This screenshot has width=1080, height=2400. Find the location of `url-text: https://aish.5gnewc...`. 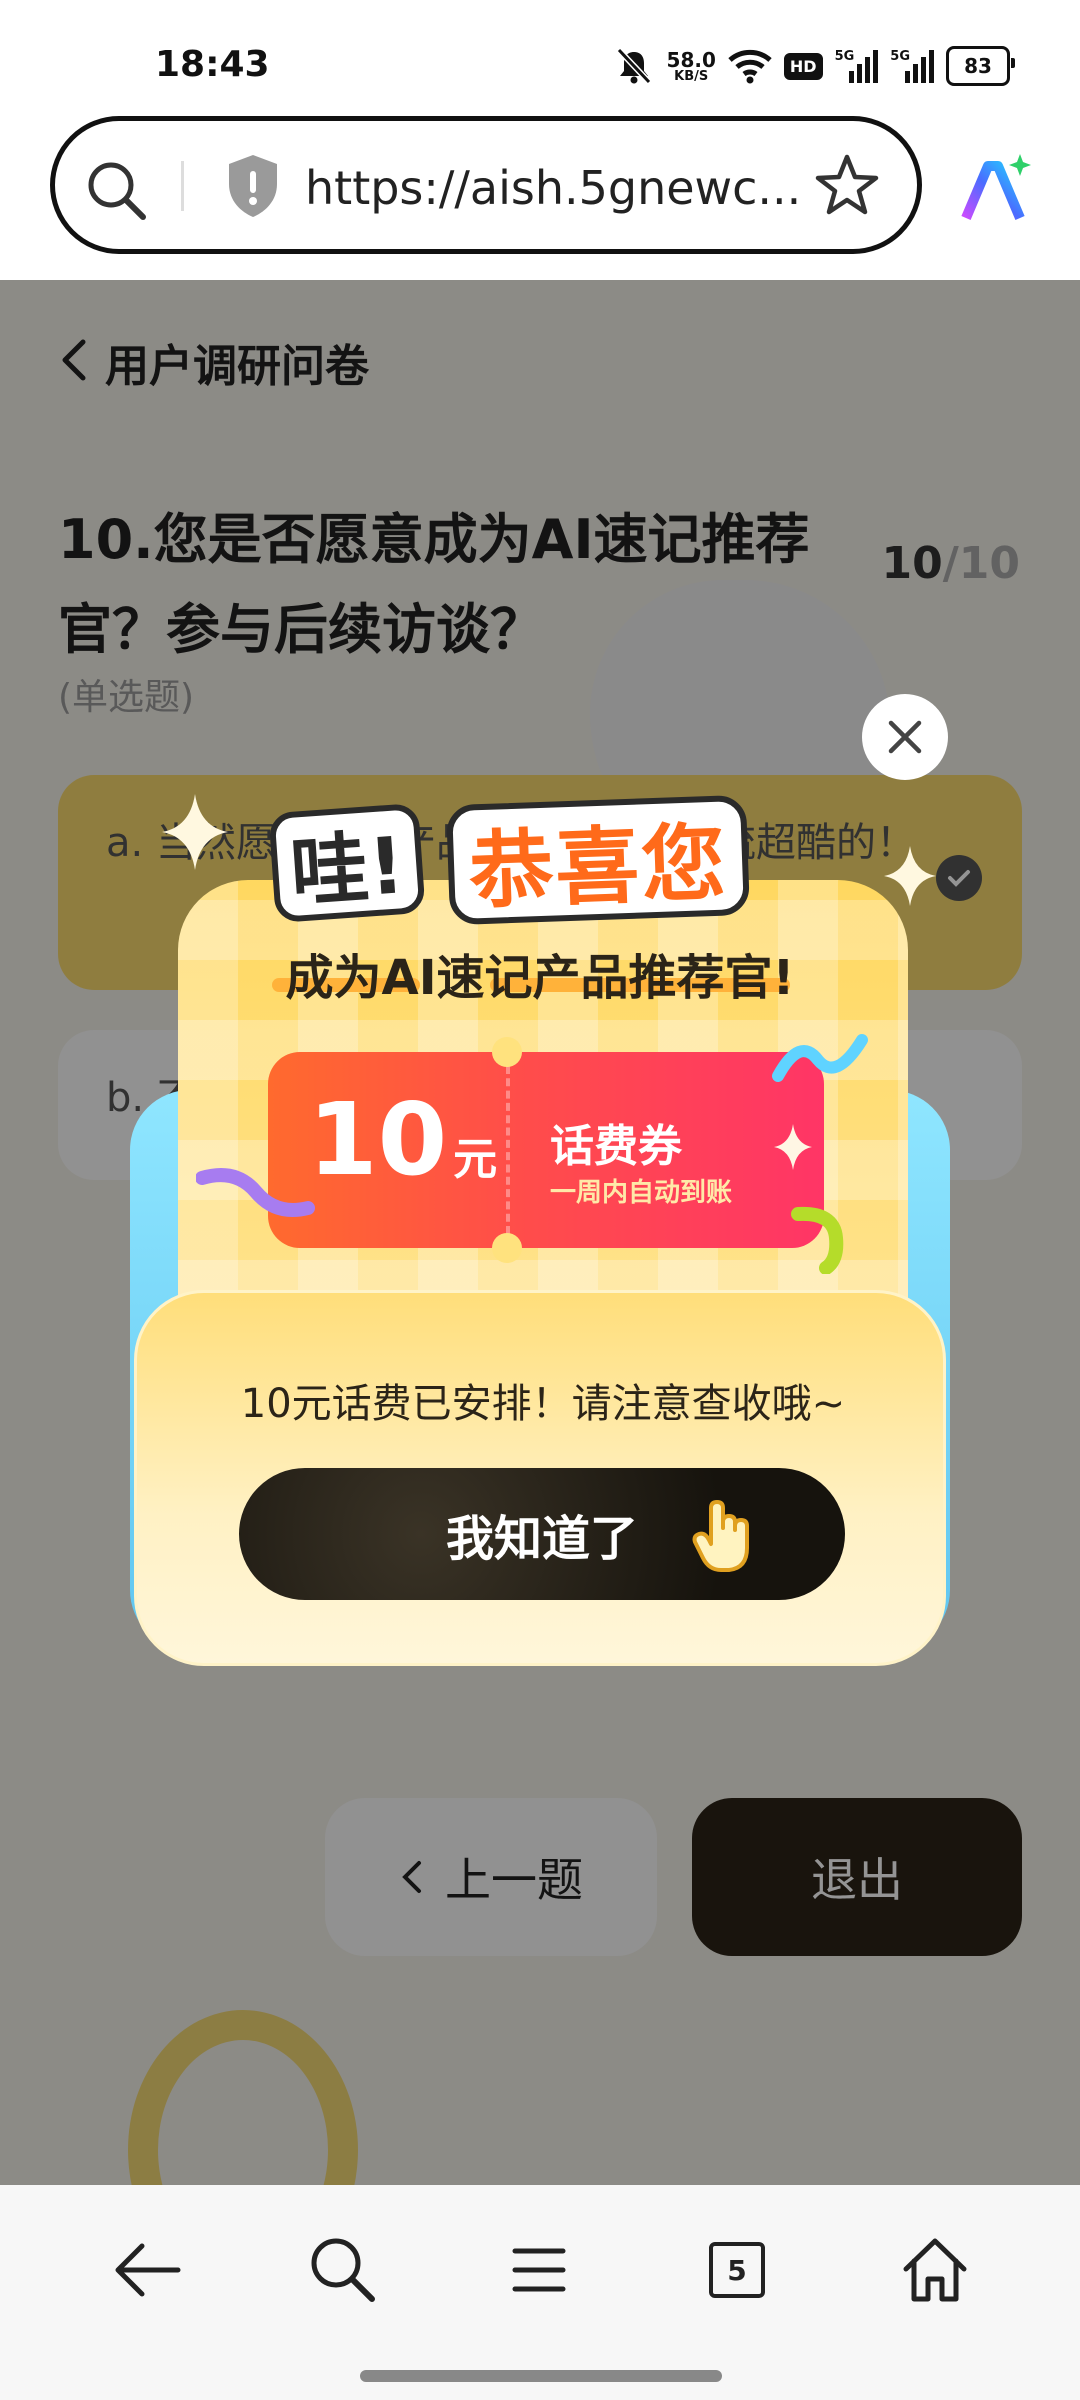

url-text: https://aish.5gnewc... is located at coordinates (553, 188).